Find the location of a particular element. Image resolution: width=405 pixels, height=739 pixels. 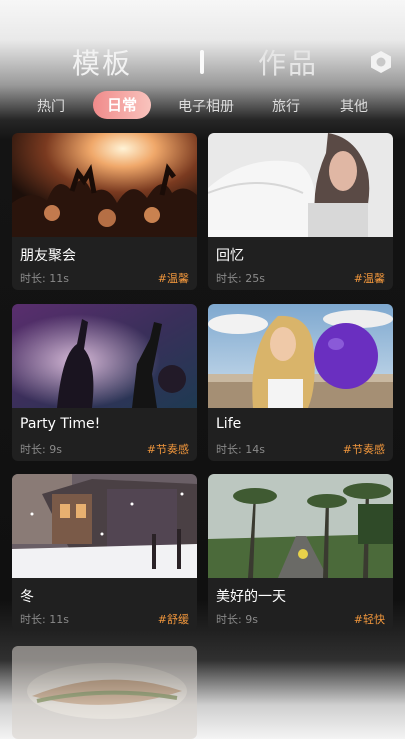

card-title: 朋友聚会 is located at coordinates (48, 256).